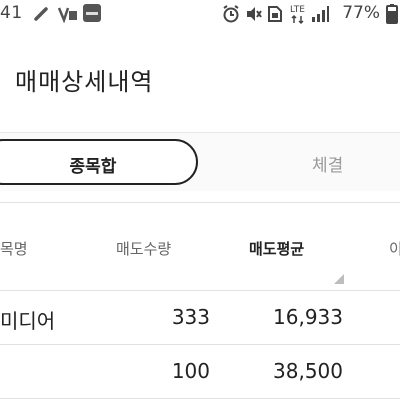 The height and width of the screenshot is (400, 400). I want to click on battery-icon, so click(392, 16).